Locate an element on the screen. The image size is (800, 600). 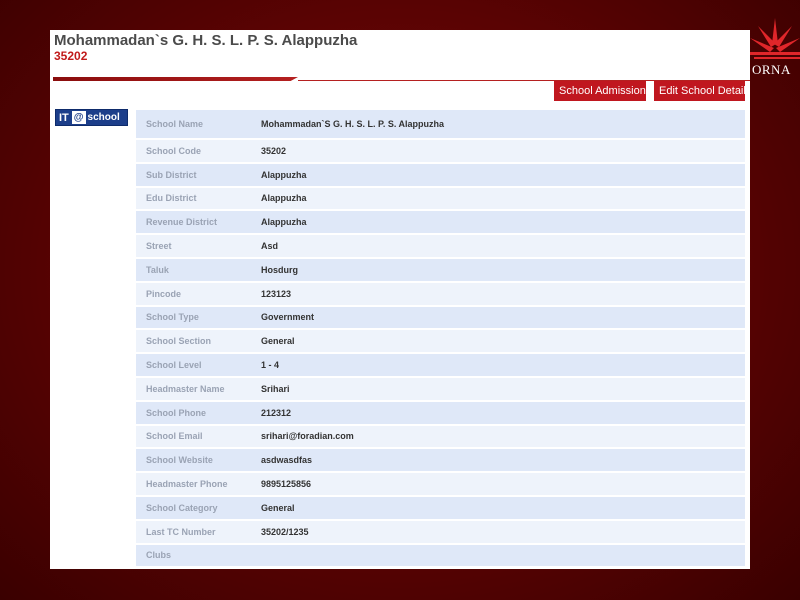
school-admission-button: School Admission is located at coordinates (600, 91).